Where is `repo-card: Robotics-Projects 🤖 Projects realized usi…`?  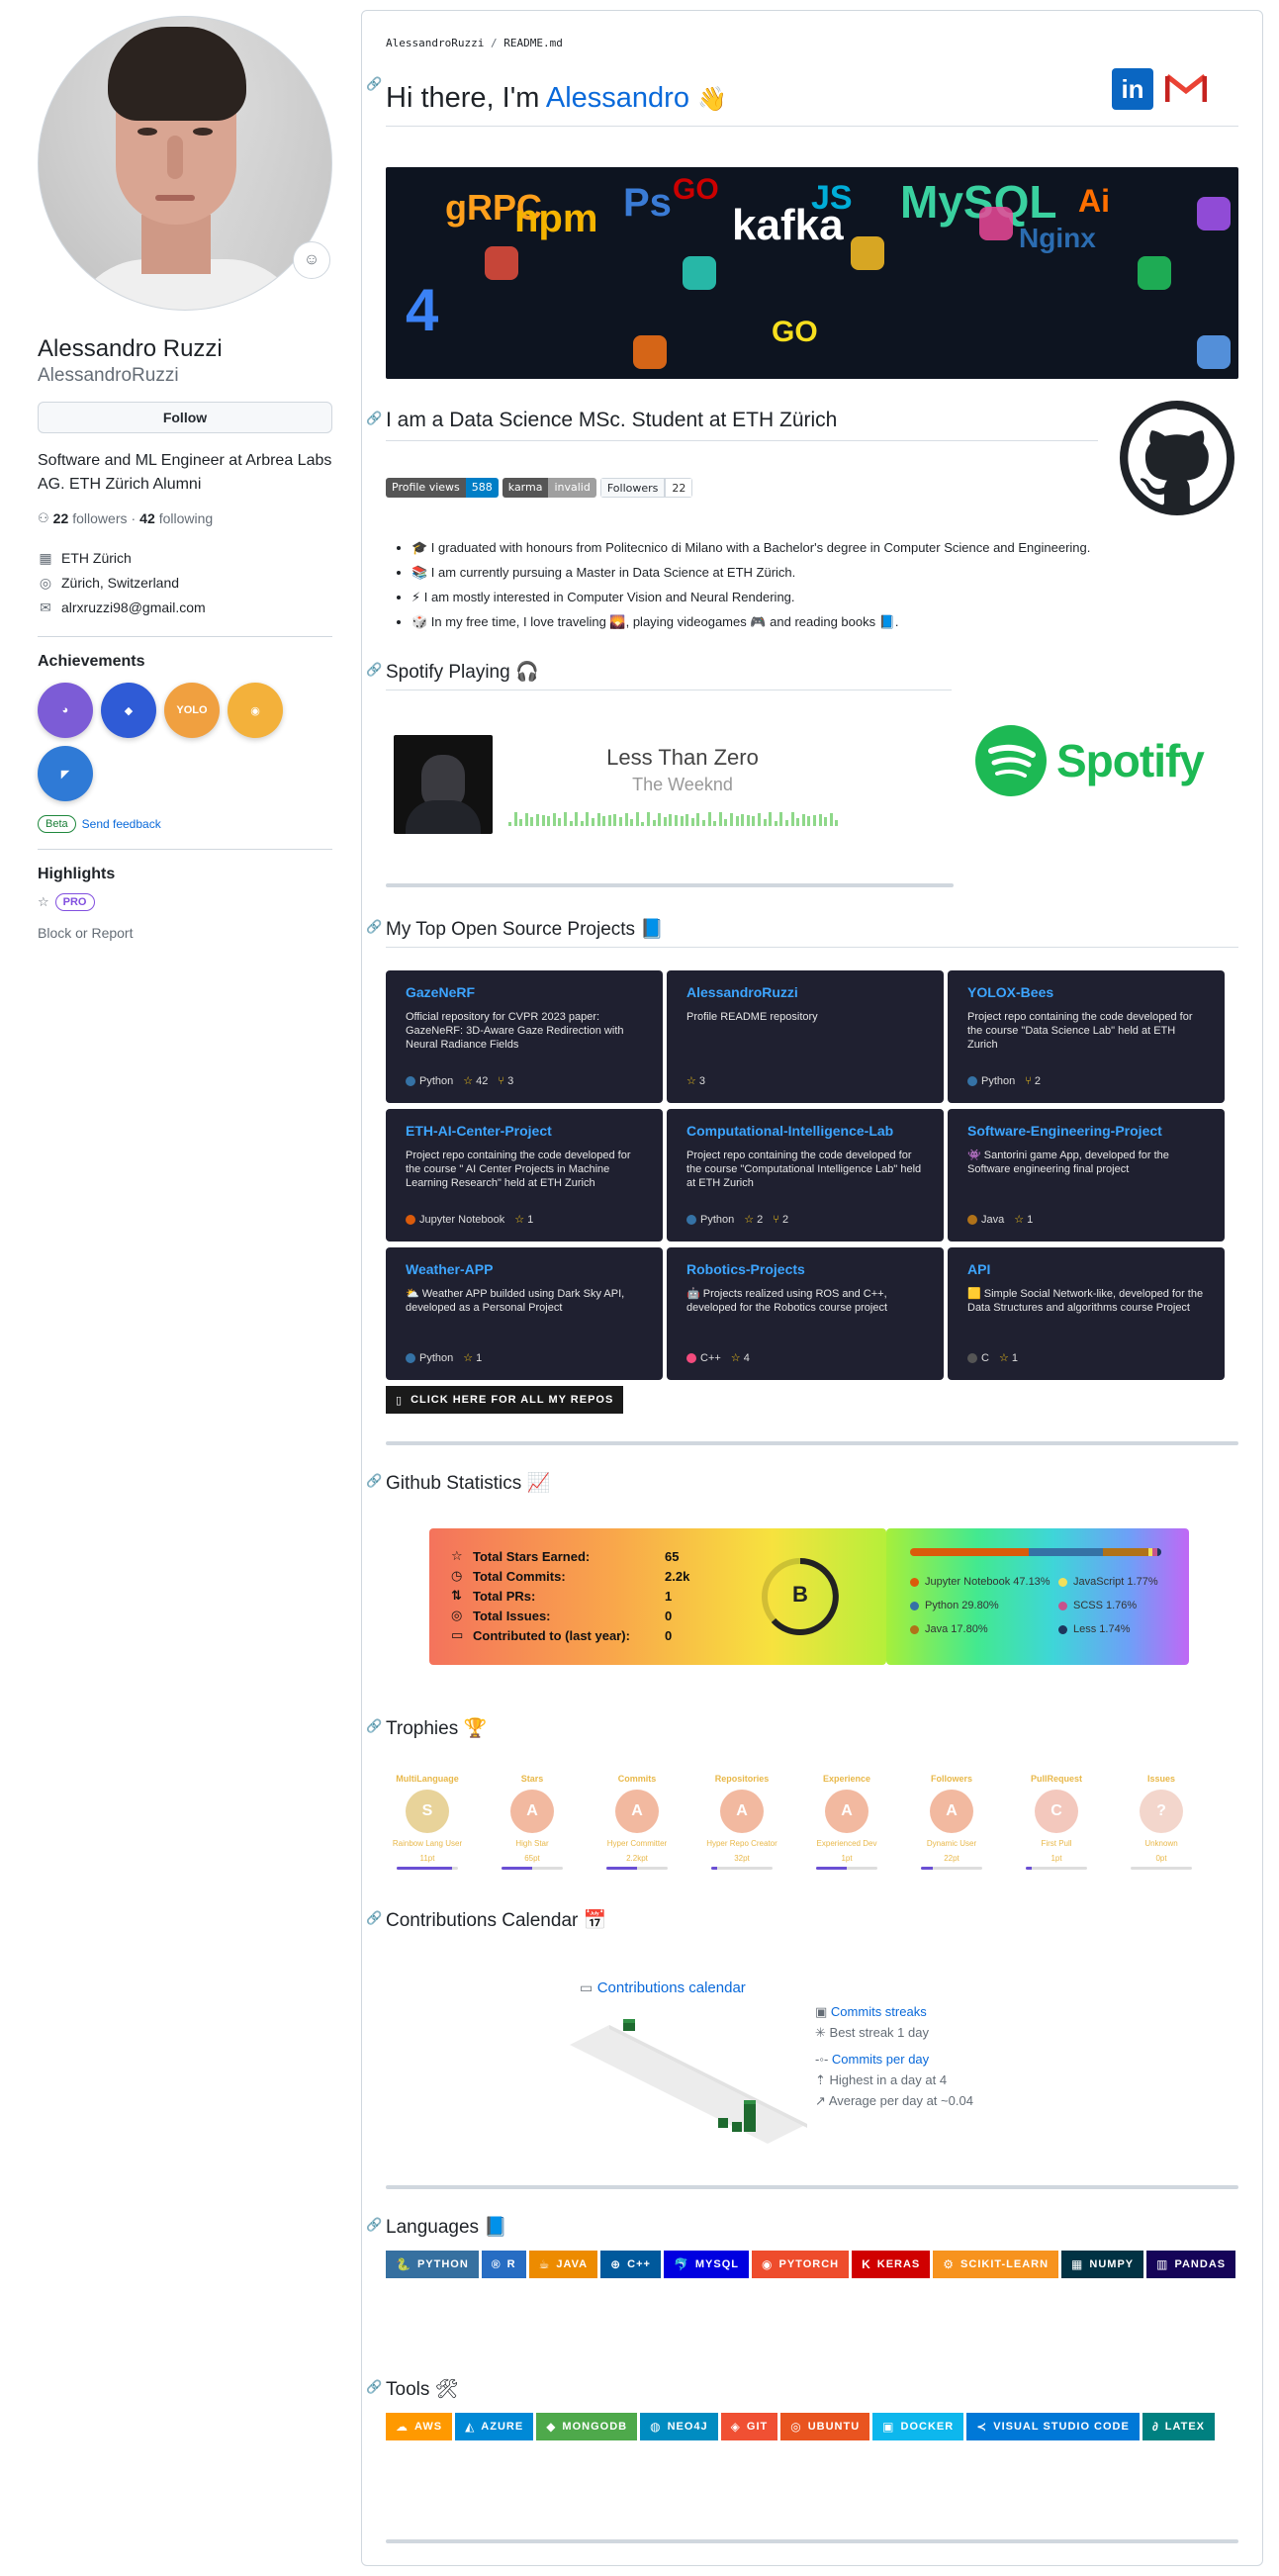 repo-card: Robotics-Projects 🤖 Projects realized usi… is located at coordinates (805, 1313).